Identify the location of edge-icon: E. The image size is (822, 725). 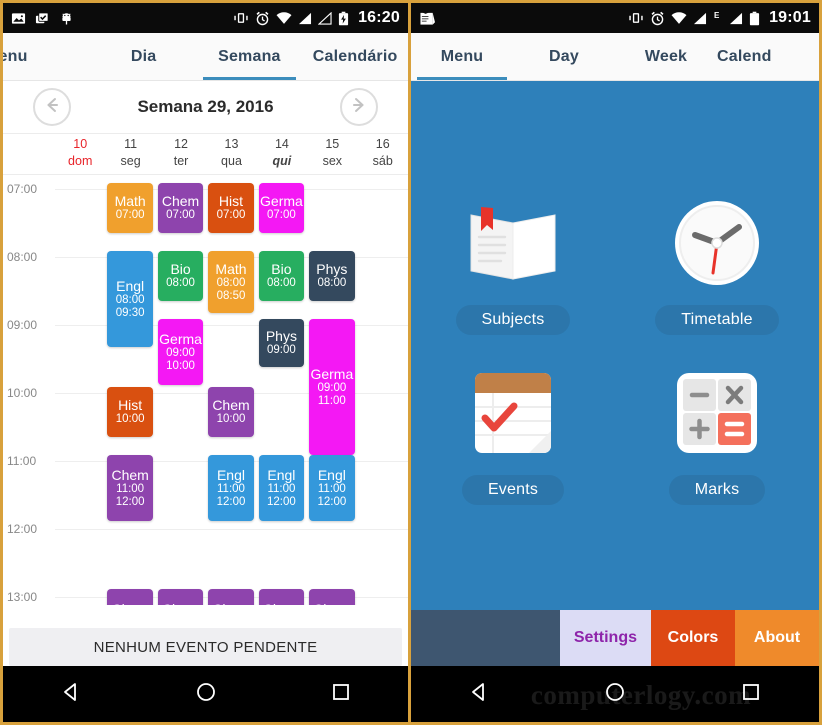
(718, 18).